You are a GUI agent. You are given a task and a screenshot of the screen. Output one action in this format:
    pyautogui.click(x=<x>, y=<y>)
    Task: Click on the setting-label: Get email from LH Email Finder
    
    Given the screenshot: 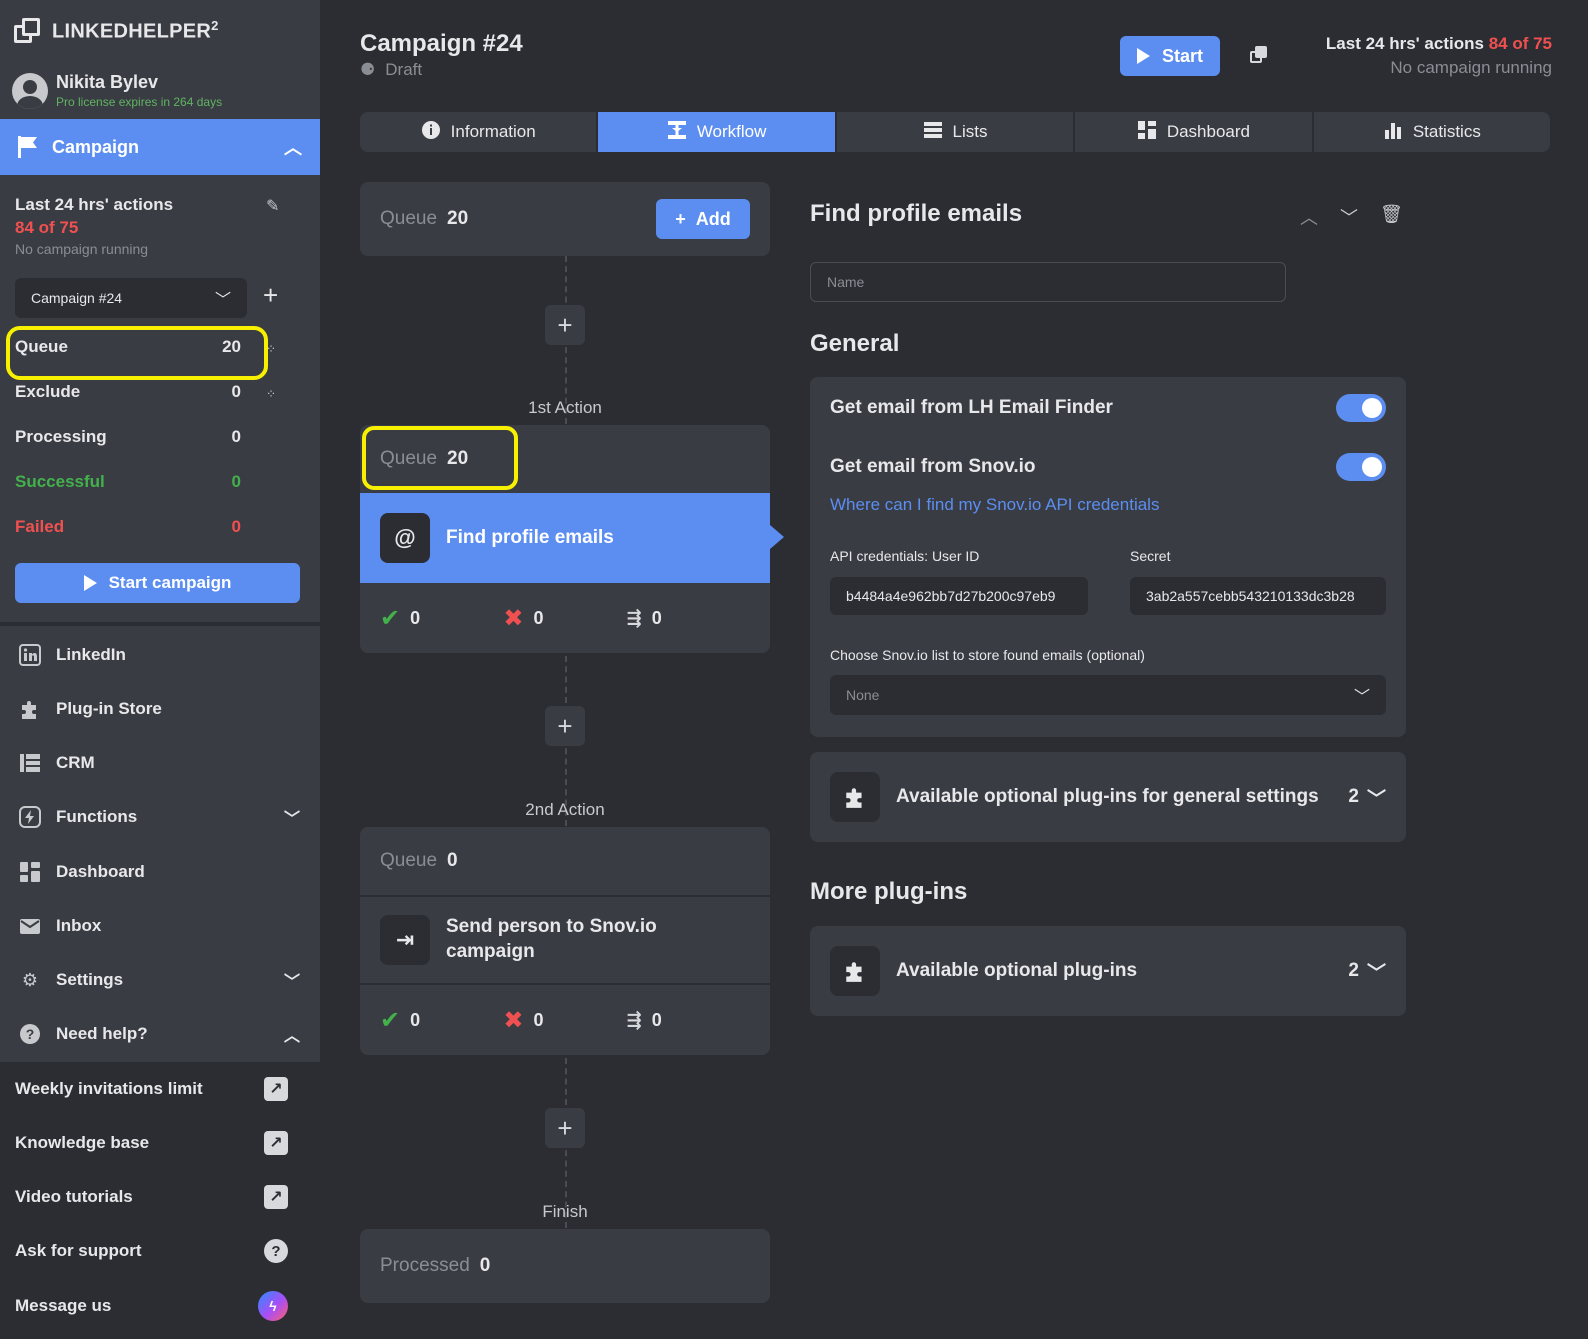 What is the action you would take?
    pyautogui.click(x=971, y=407)
    